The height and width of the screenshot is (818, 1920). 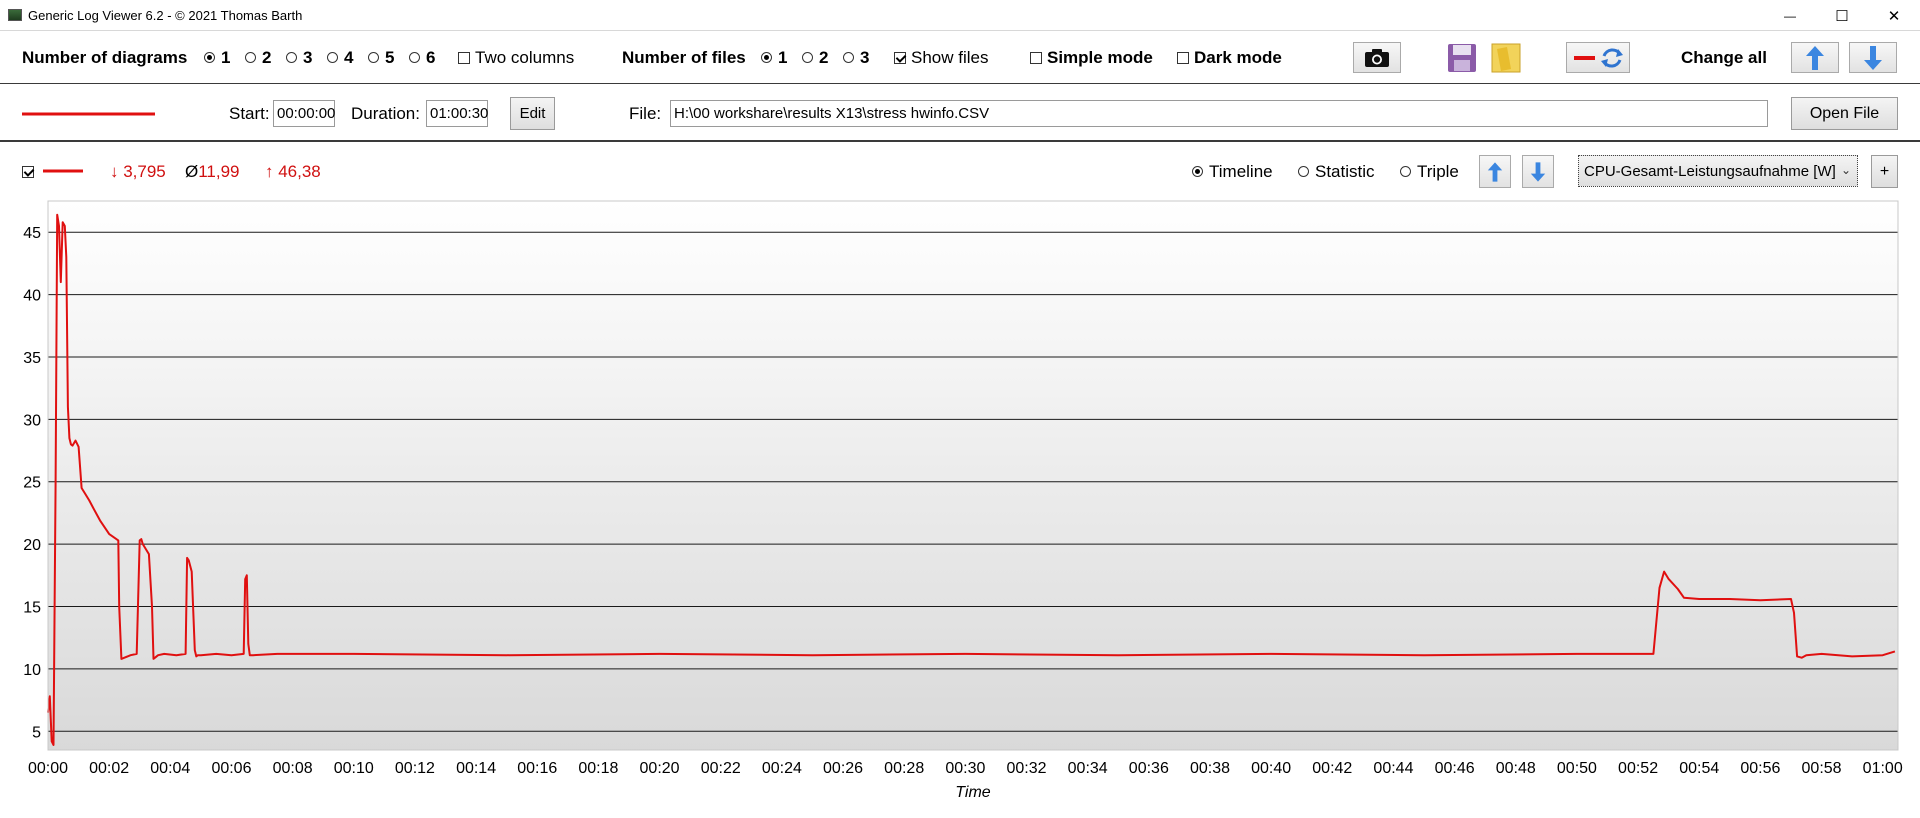 I want to click on edit-button: Edit, so click(x=532, y=113).